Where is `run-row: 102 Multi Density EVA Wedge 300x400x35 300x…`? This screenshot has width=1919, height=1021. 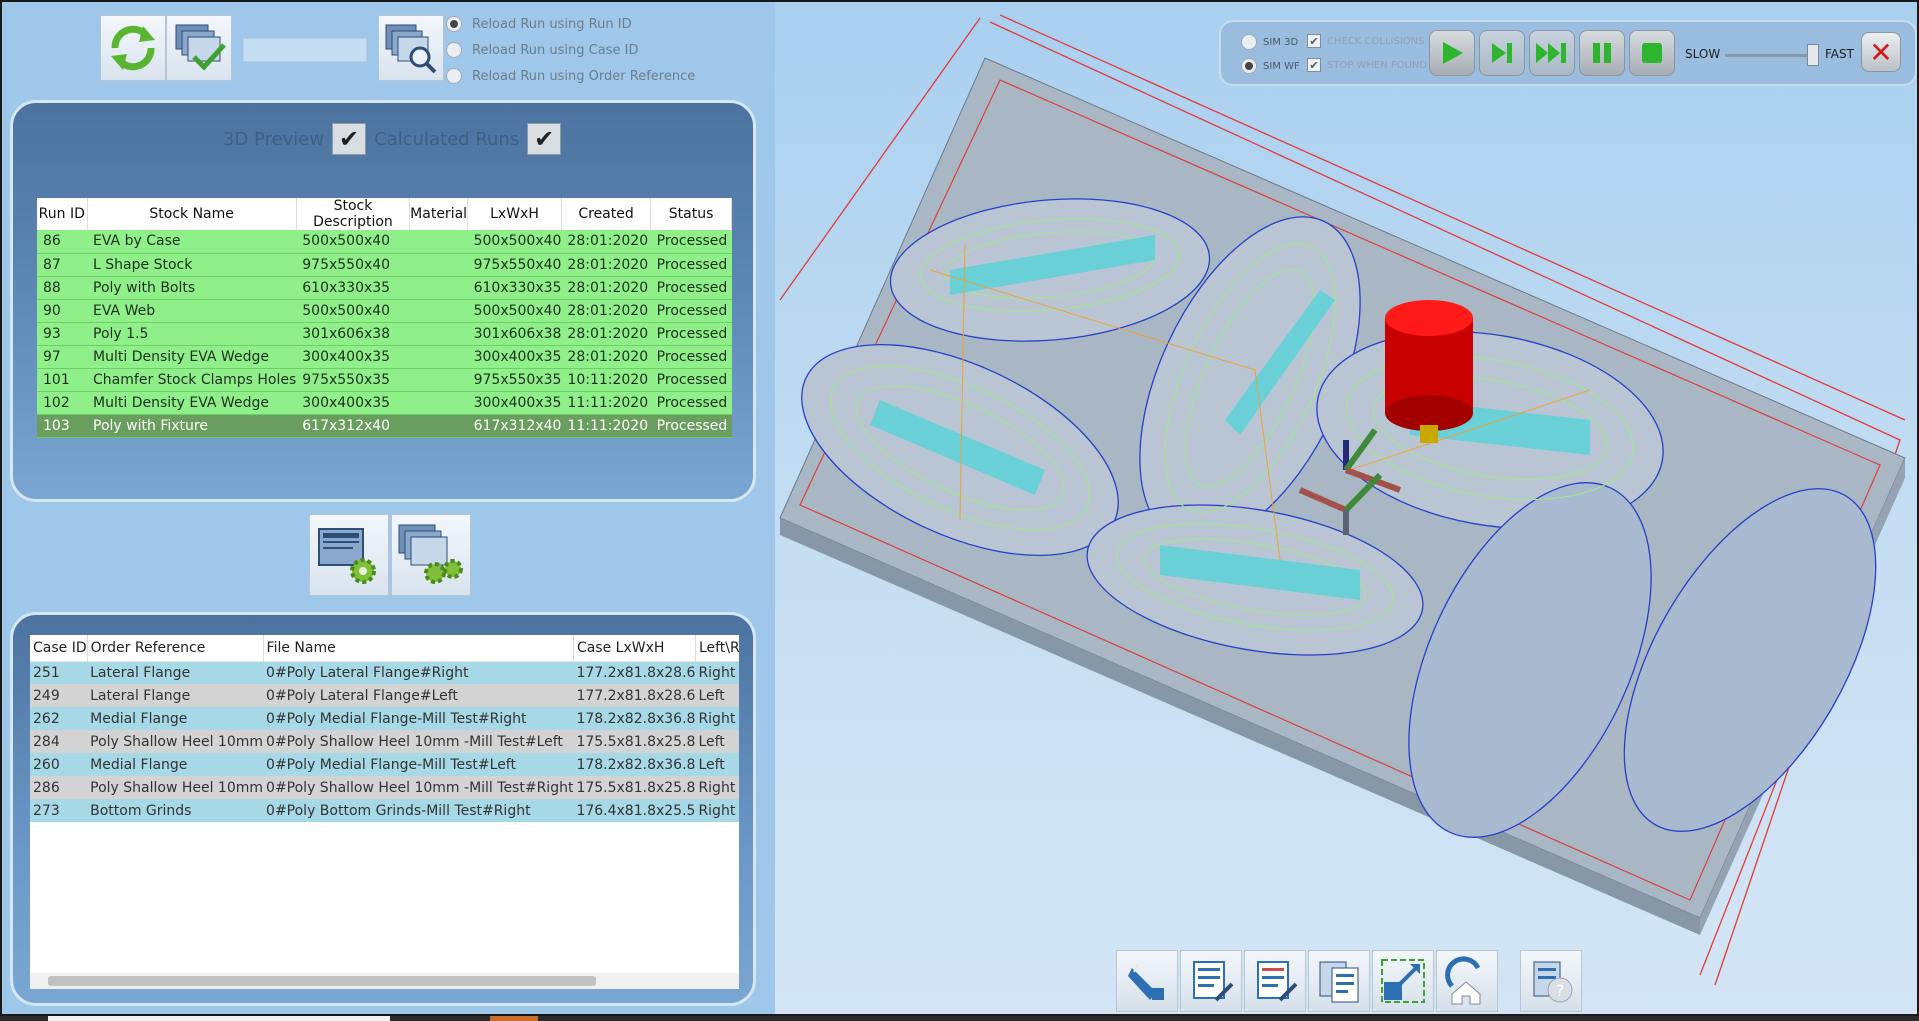 run-row: 102 Multi Density EVA Wedge 300x400x35 300x… is located at coordinates (384, 403).